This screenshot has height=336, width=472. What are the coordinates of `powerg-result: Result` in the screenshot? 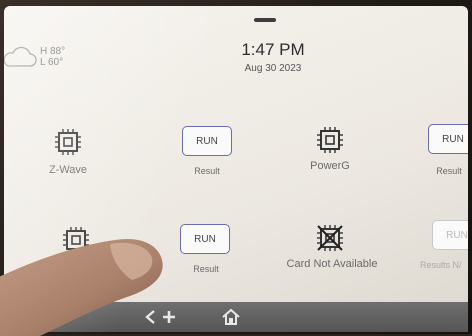 It's located at (449, 171).